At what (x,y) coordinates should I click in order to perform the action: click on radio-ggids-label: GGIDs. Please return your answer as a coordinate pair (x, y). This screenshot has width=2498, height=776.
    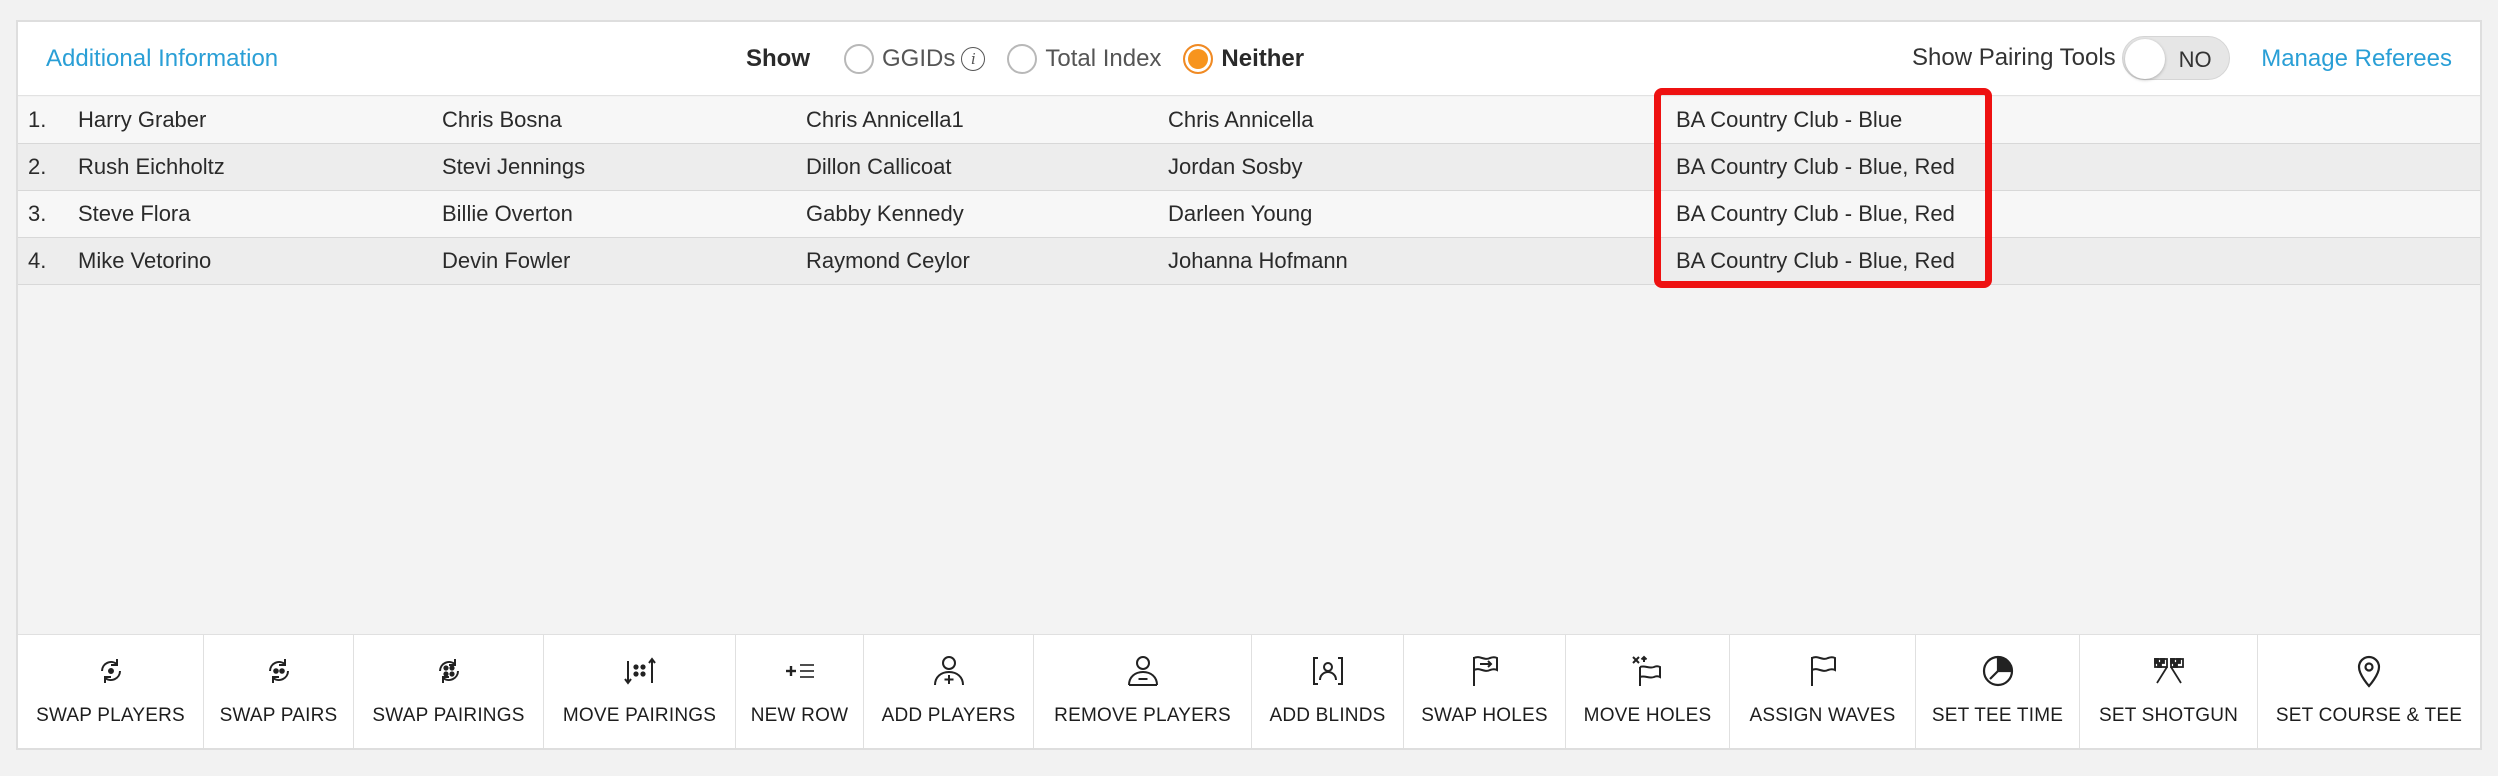
    Looking at the image, I should click on (919, 58).